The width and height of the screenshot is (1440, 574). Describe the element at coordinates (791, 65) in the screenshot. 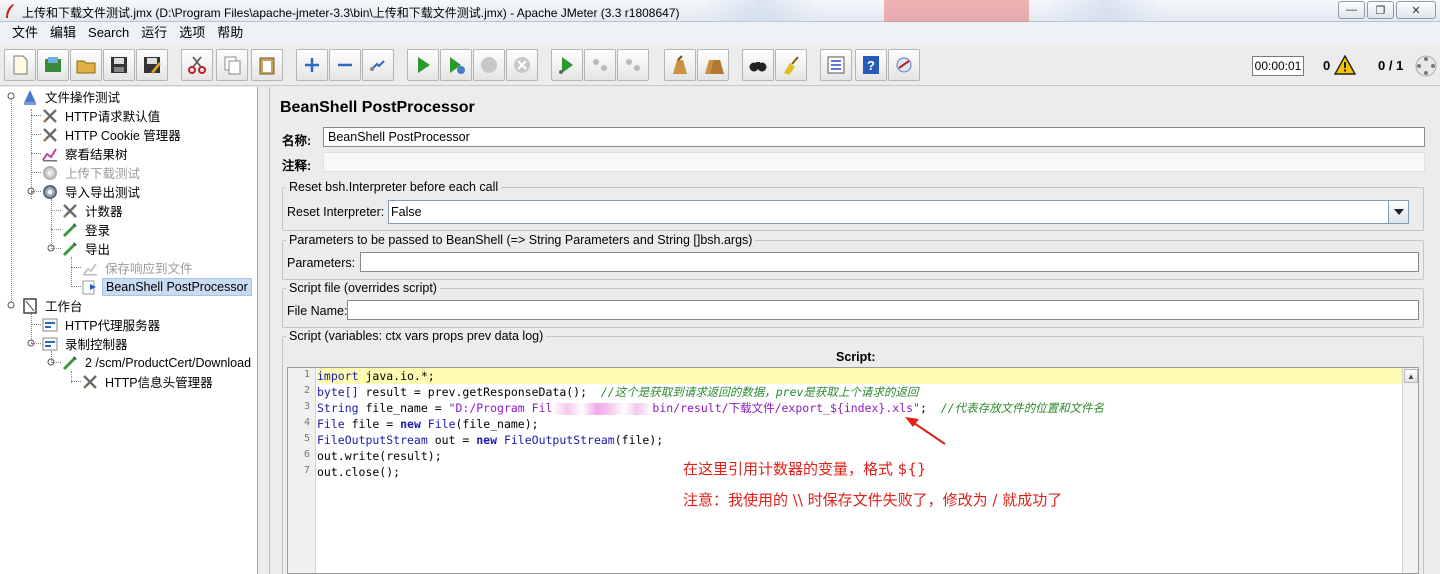

I see `reset-search-button` at that location.